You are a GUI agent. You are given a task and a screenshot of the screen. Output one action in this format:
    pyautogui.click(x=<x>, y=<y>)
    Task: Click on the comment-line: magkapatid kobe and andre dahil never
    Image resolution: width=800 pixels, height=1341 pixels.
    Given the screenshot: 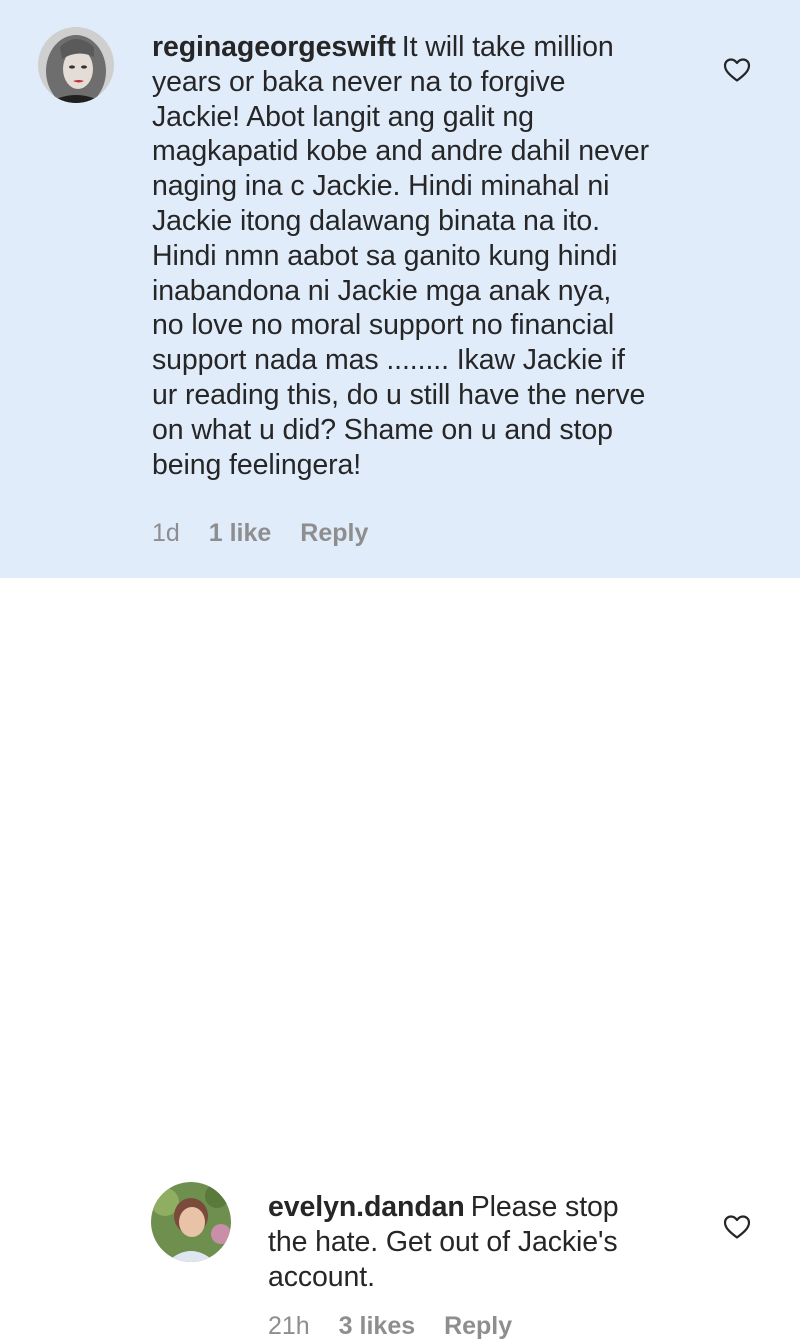 What is the action you would take?
    pyautogui.click(x=400, y=151)
    